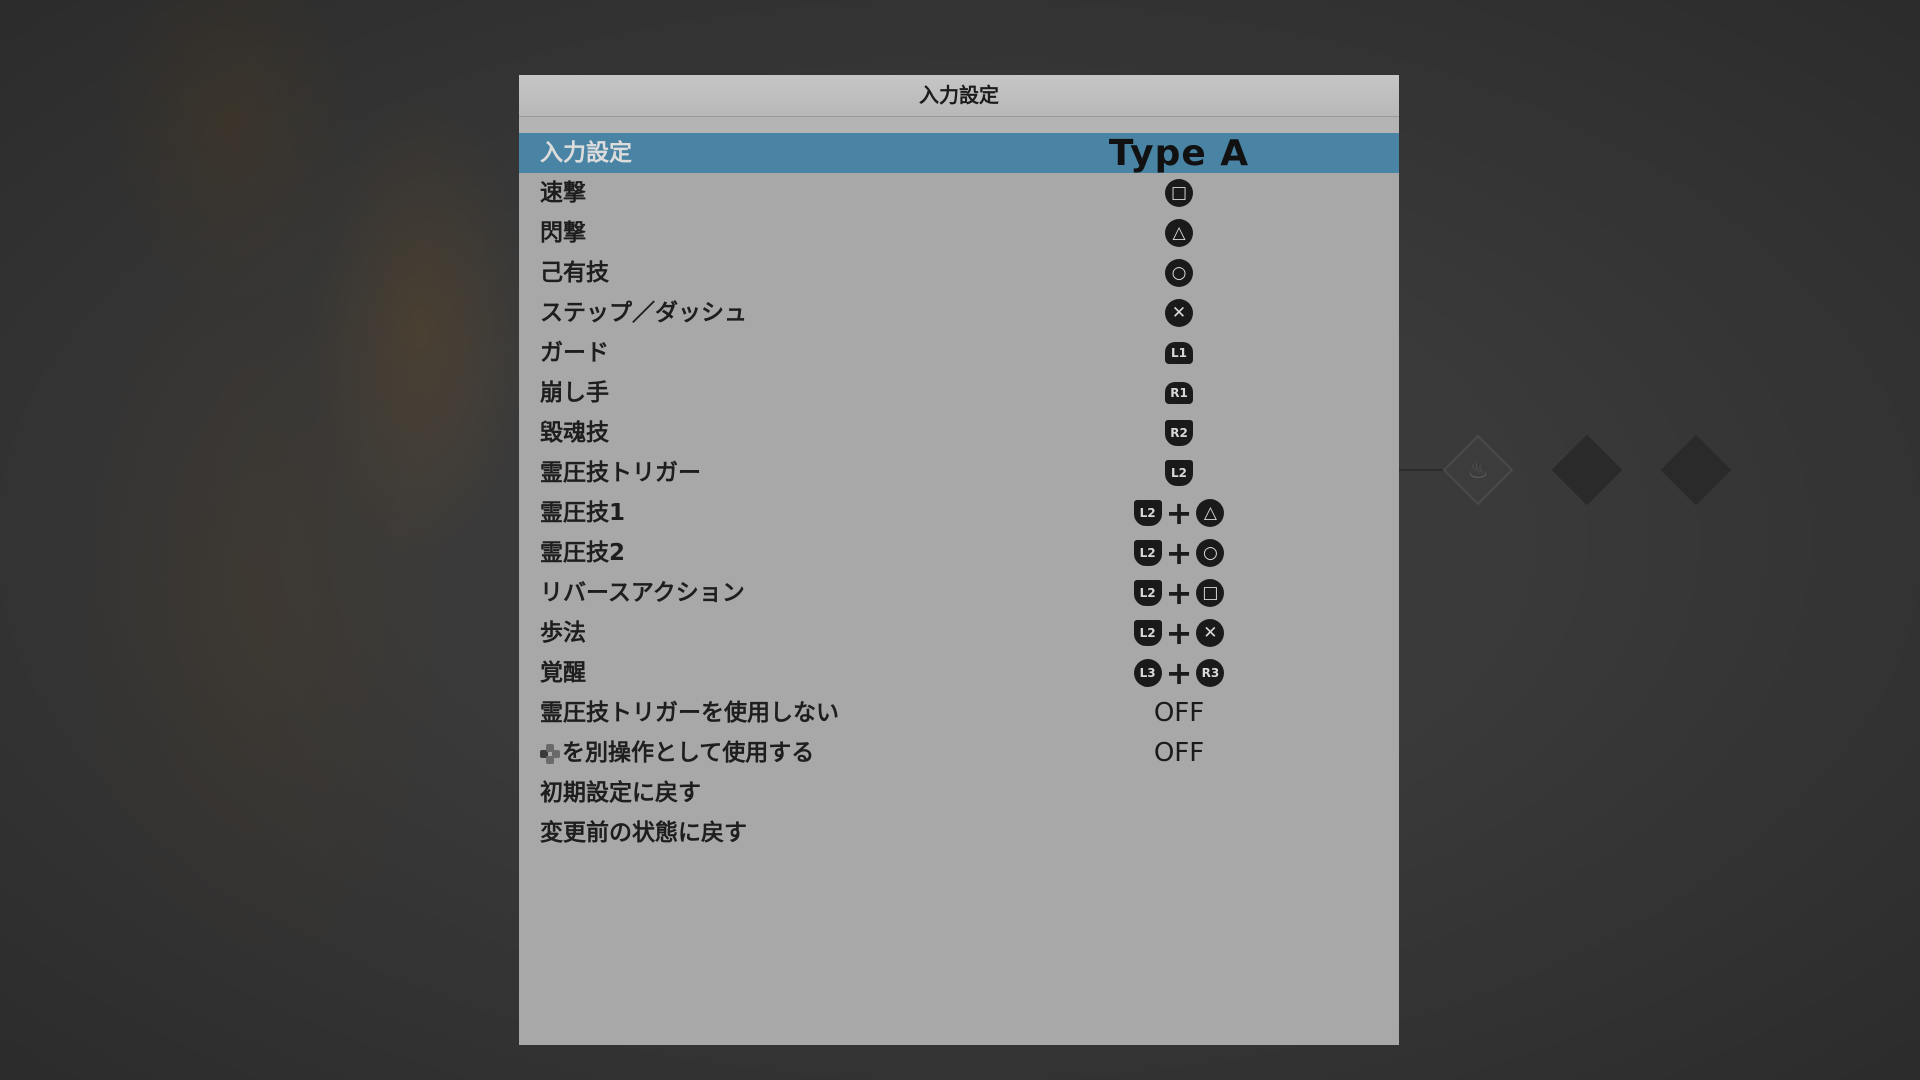 This screenshot has width=1920, height=1080. I want to click on r1-button-icon: R1, so click(1179, 393).